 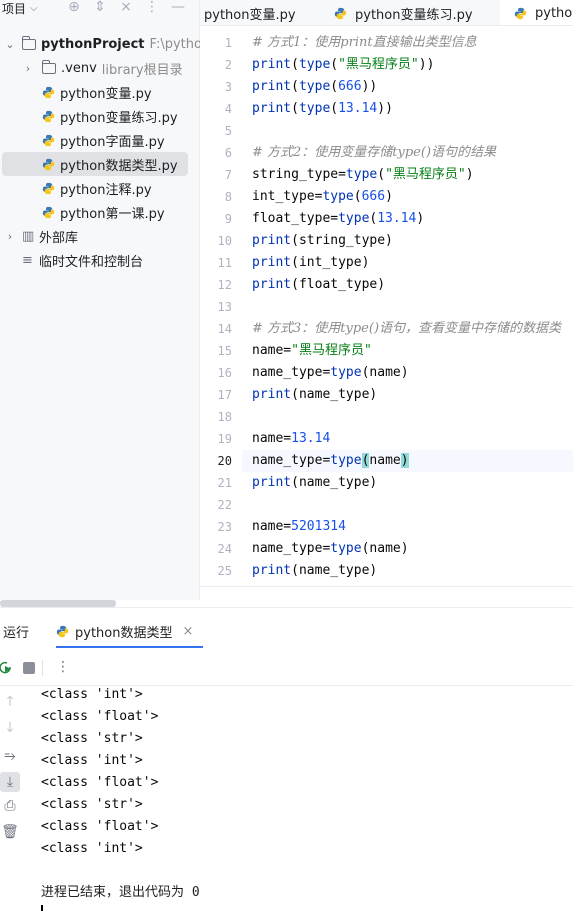 I want to click on line-number: 9, so click(x=228, y=219).